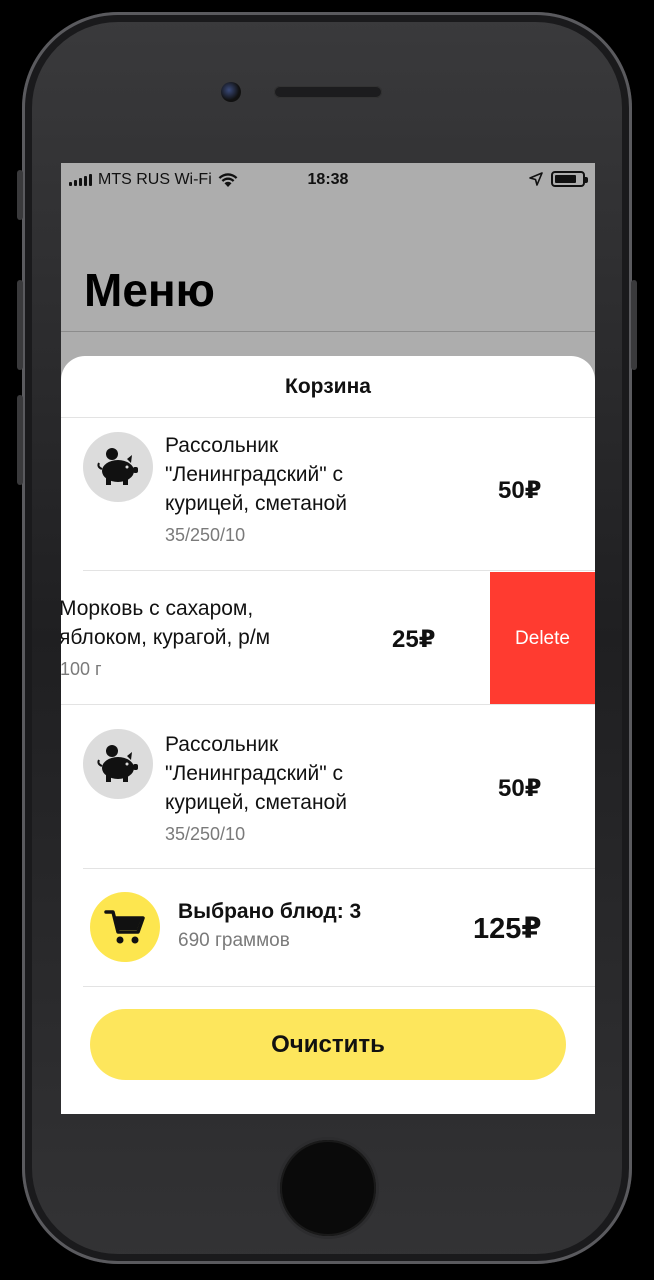  I want to click on volume-down-button, so click(20, 440).